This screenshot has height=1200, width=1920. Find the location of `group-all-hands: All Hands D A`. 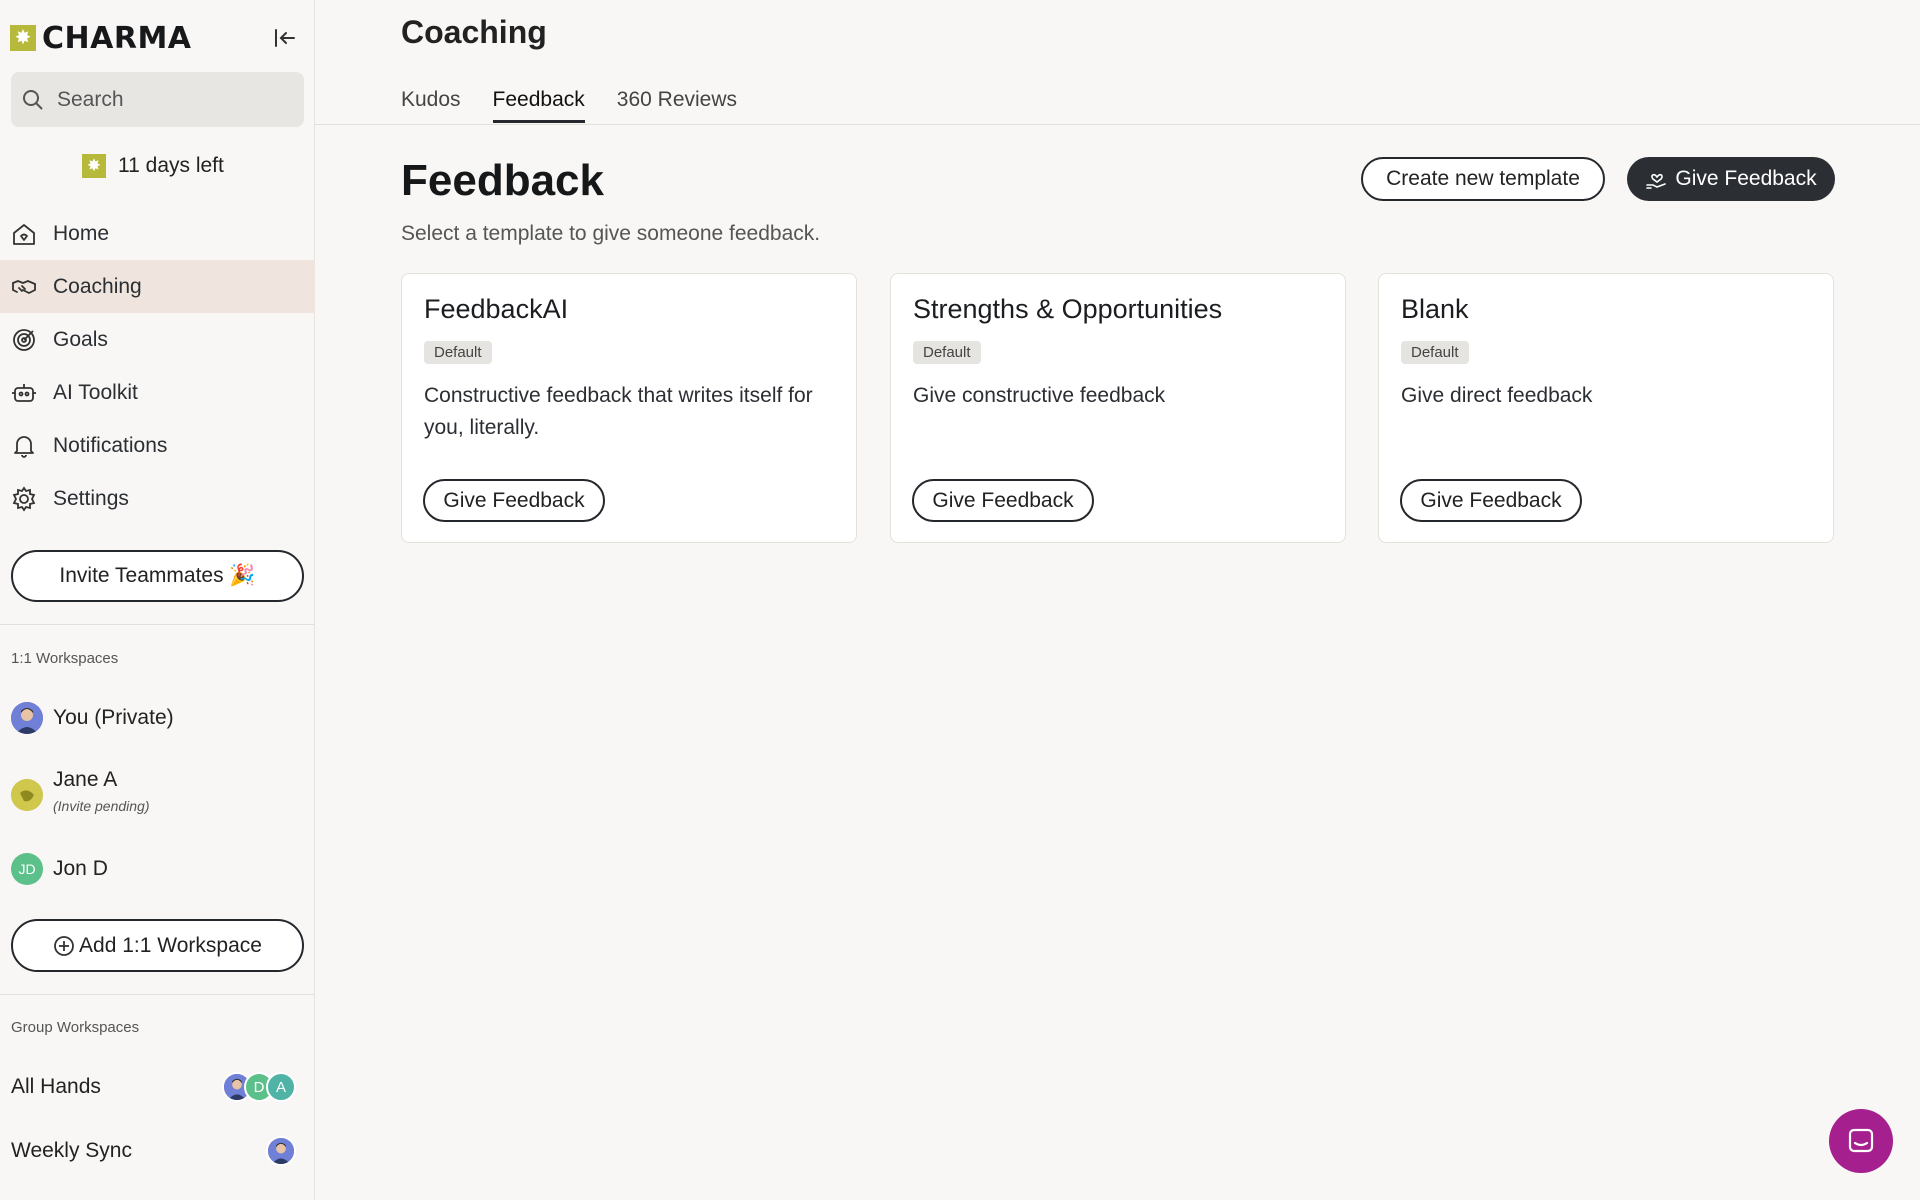

group-all-hands: All Hands D A is located at coordinates (153, 1087).